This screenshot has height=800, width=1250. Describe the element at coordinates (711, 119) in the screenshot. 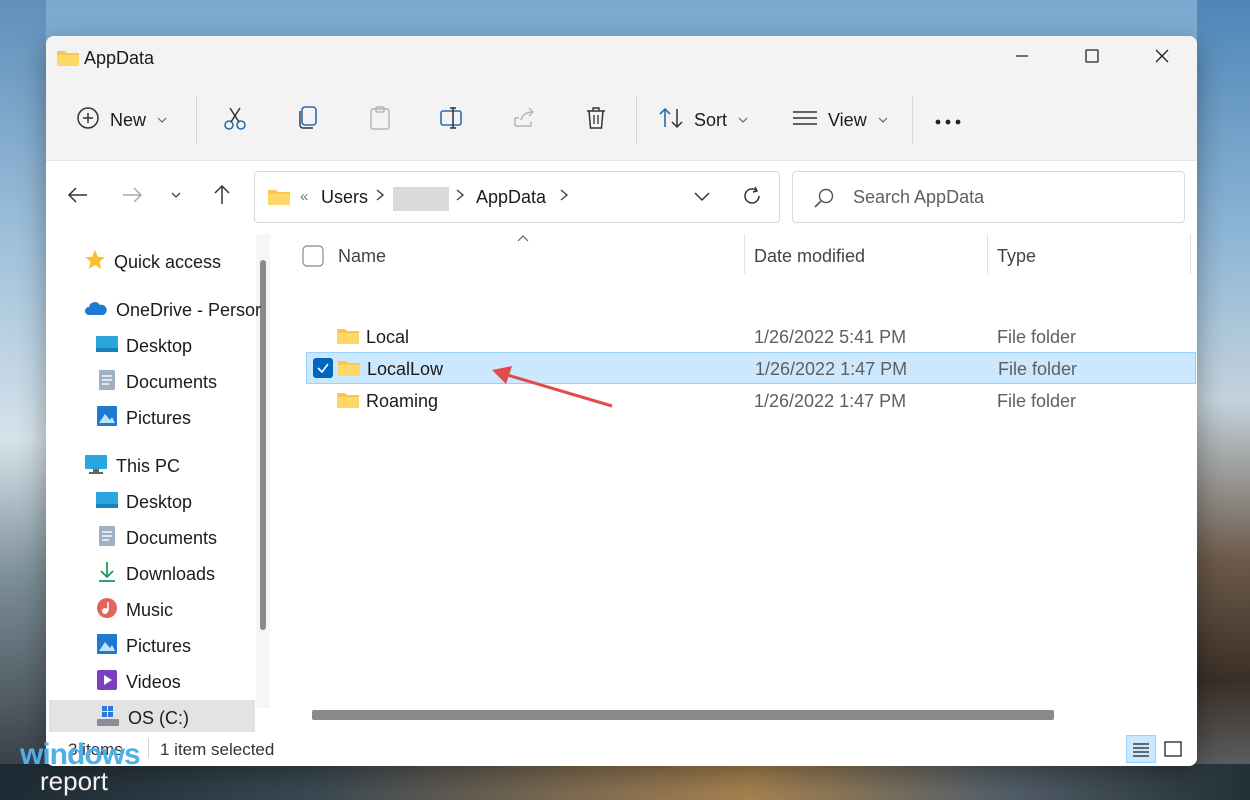

I see `sort-label: Sort` at that location.